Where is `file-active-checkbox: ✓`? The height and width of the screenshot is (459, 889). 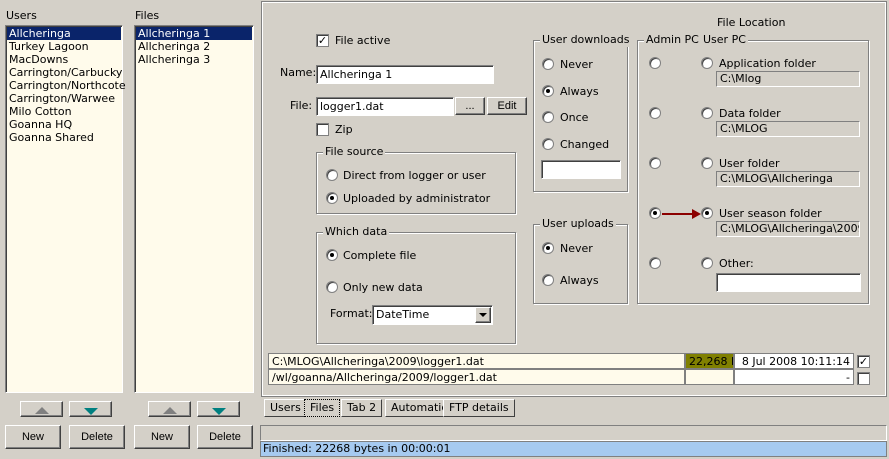 file-active-checkbox: ✓ is located at coordinates (322, 40).